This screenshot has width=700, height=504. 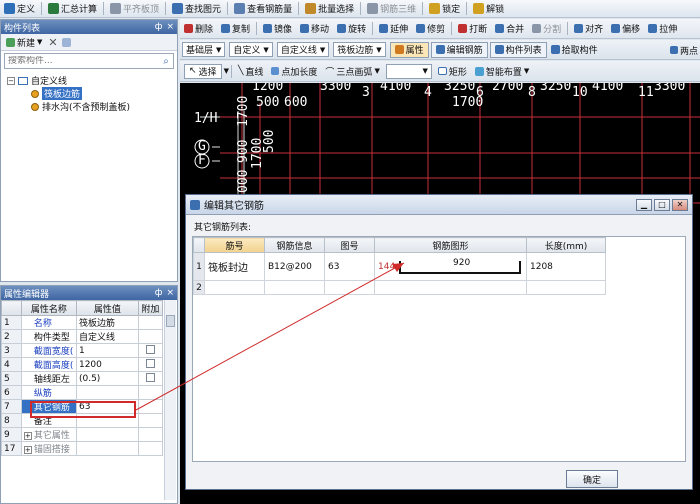 What do you see at coordinates (107, 364) in the screenshot?
I see `property-value: 1200` at bounding box center [107, 364].